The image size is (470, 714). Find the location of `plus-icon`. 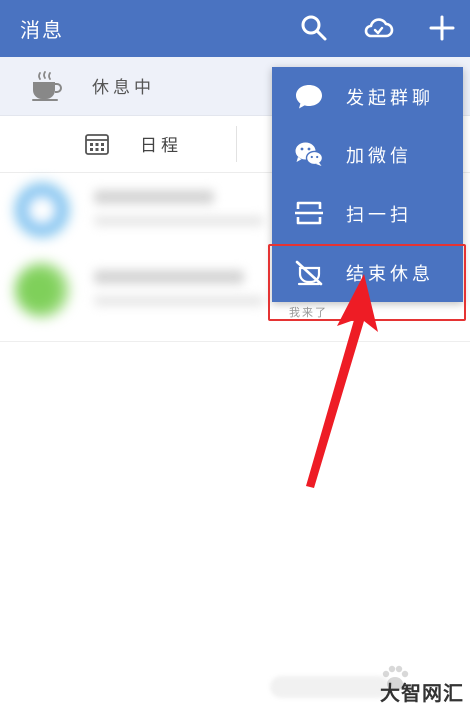

plus-icon is located at coordinates (442, 28).